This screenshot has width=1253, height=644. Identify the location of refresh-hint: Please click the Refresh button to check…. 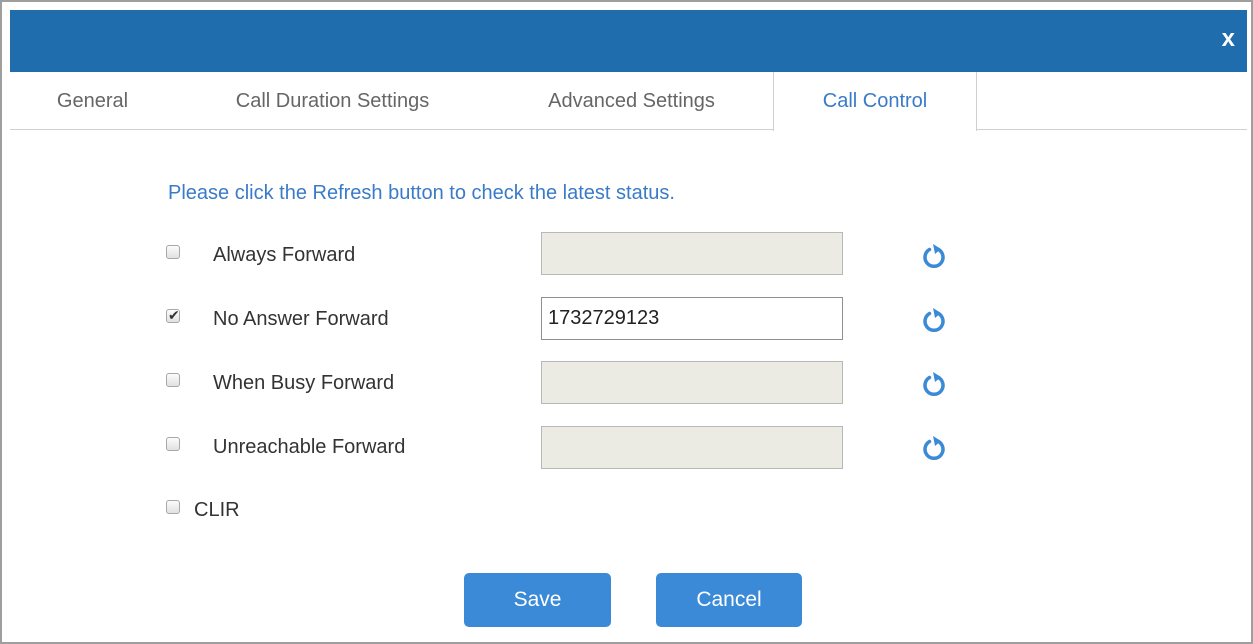
(421, 193).